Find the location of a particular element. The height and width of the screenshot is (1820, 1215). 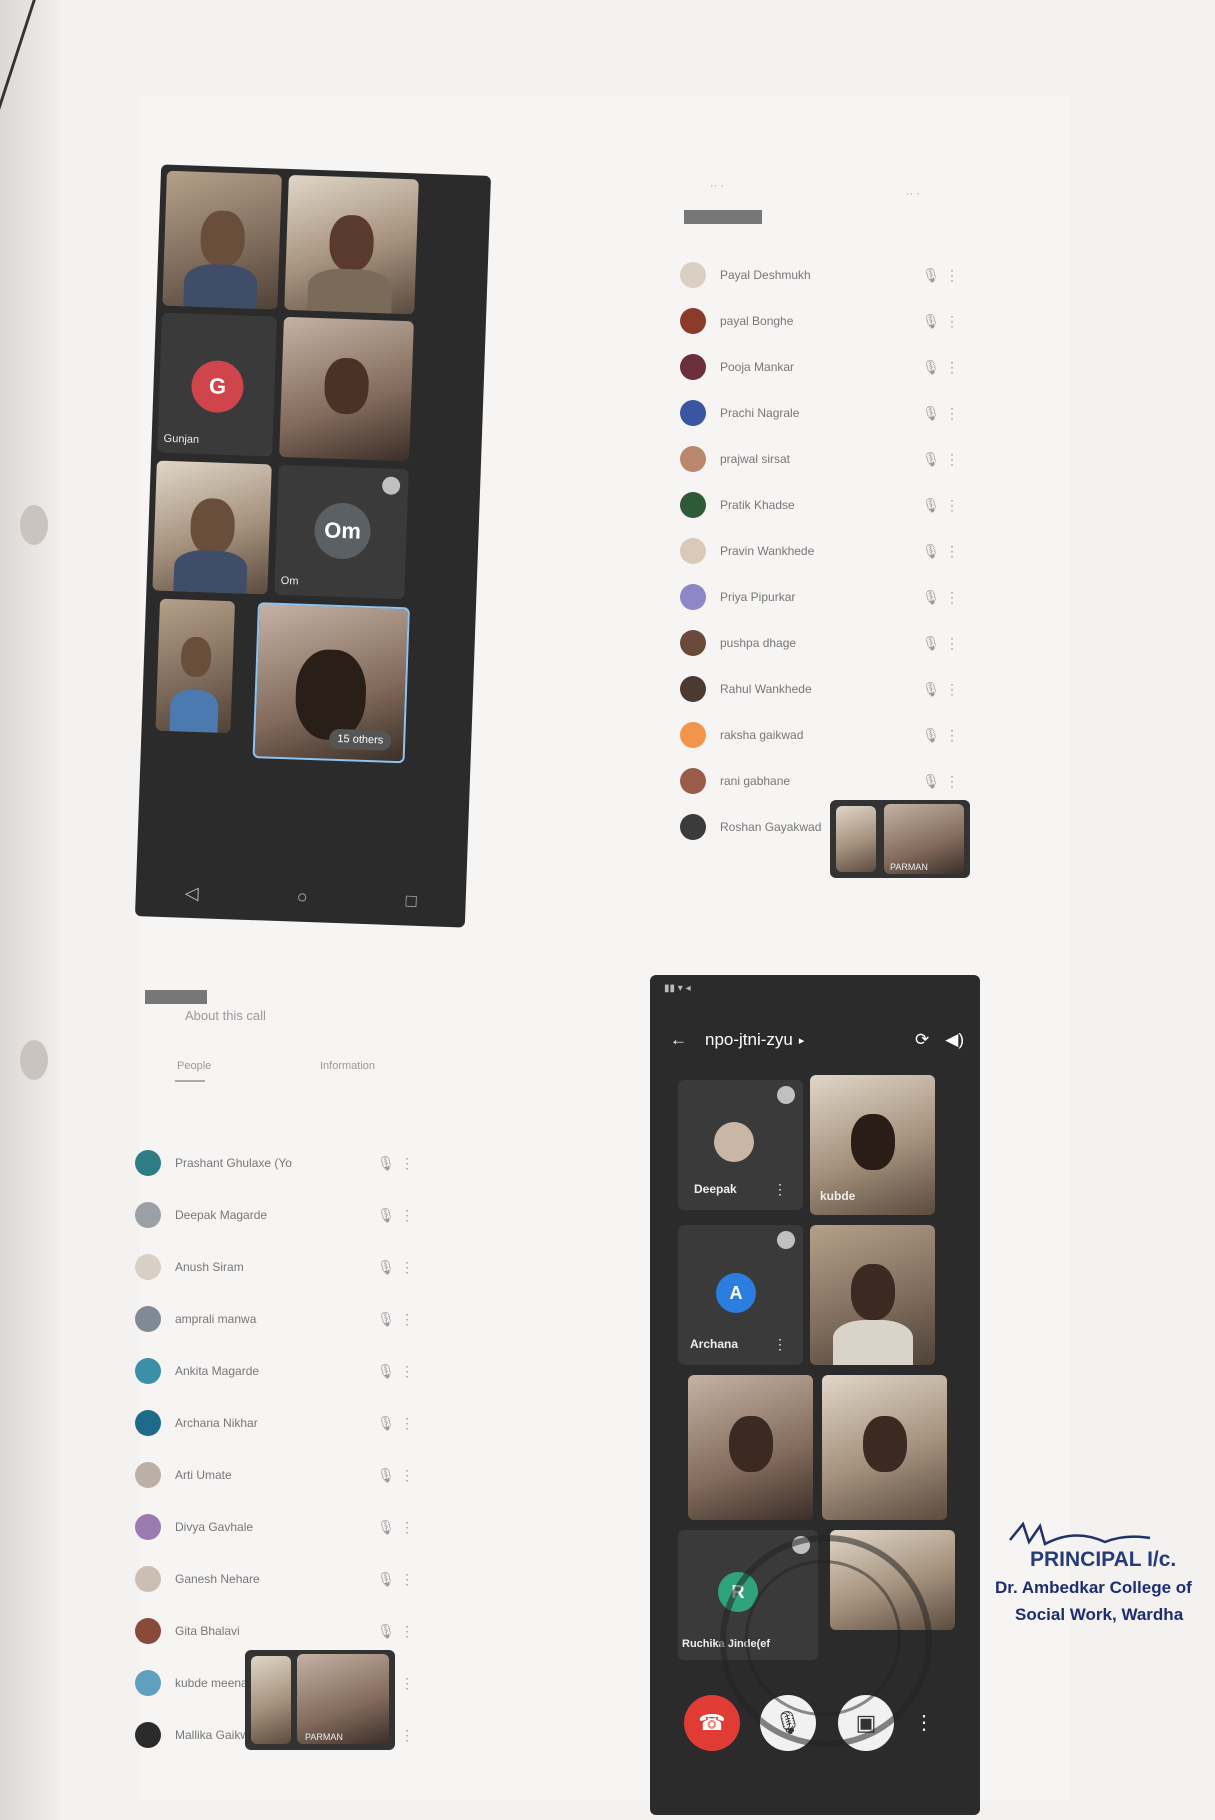

tab-information: Information is located at coordinates (347, 1066).